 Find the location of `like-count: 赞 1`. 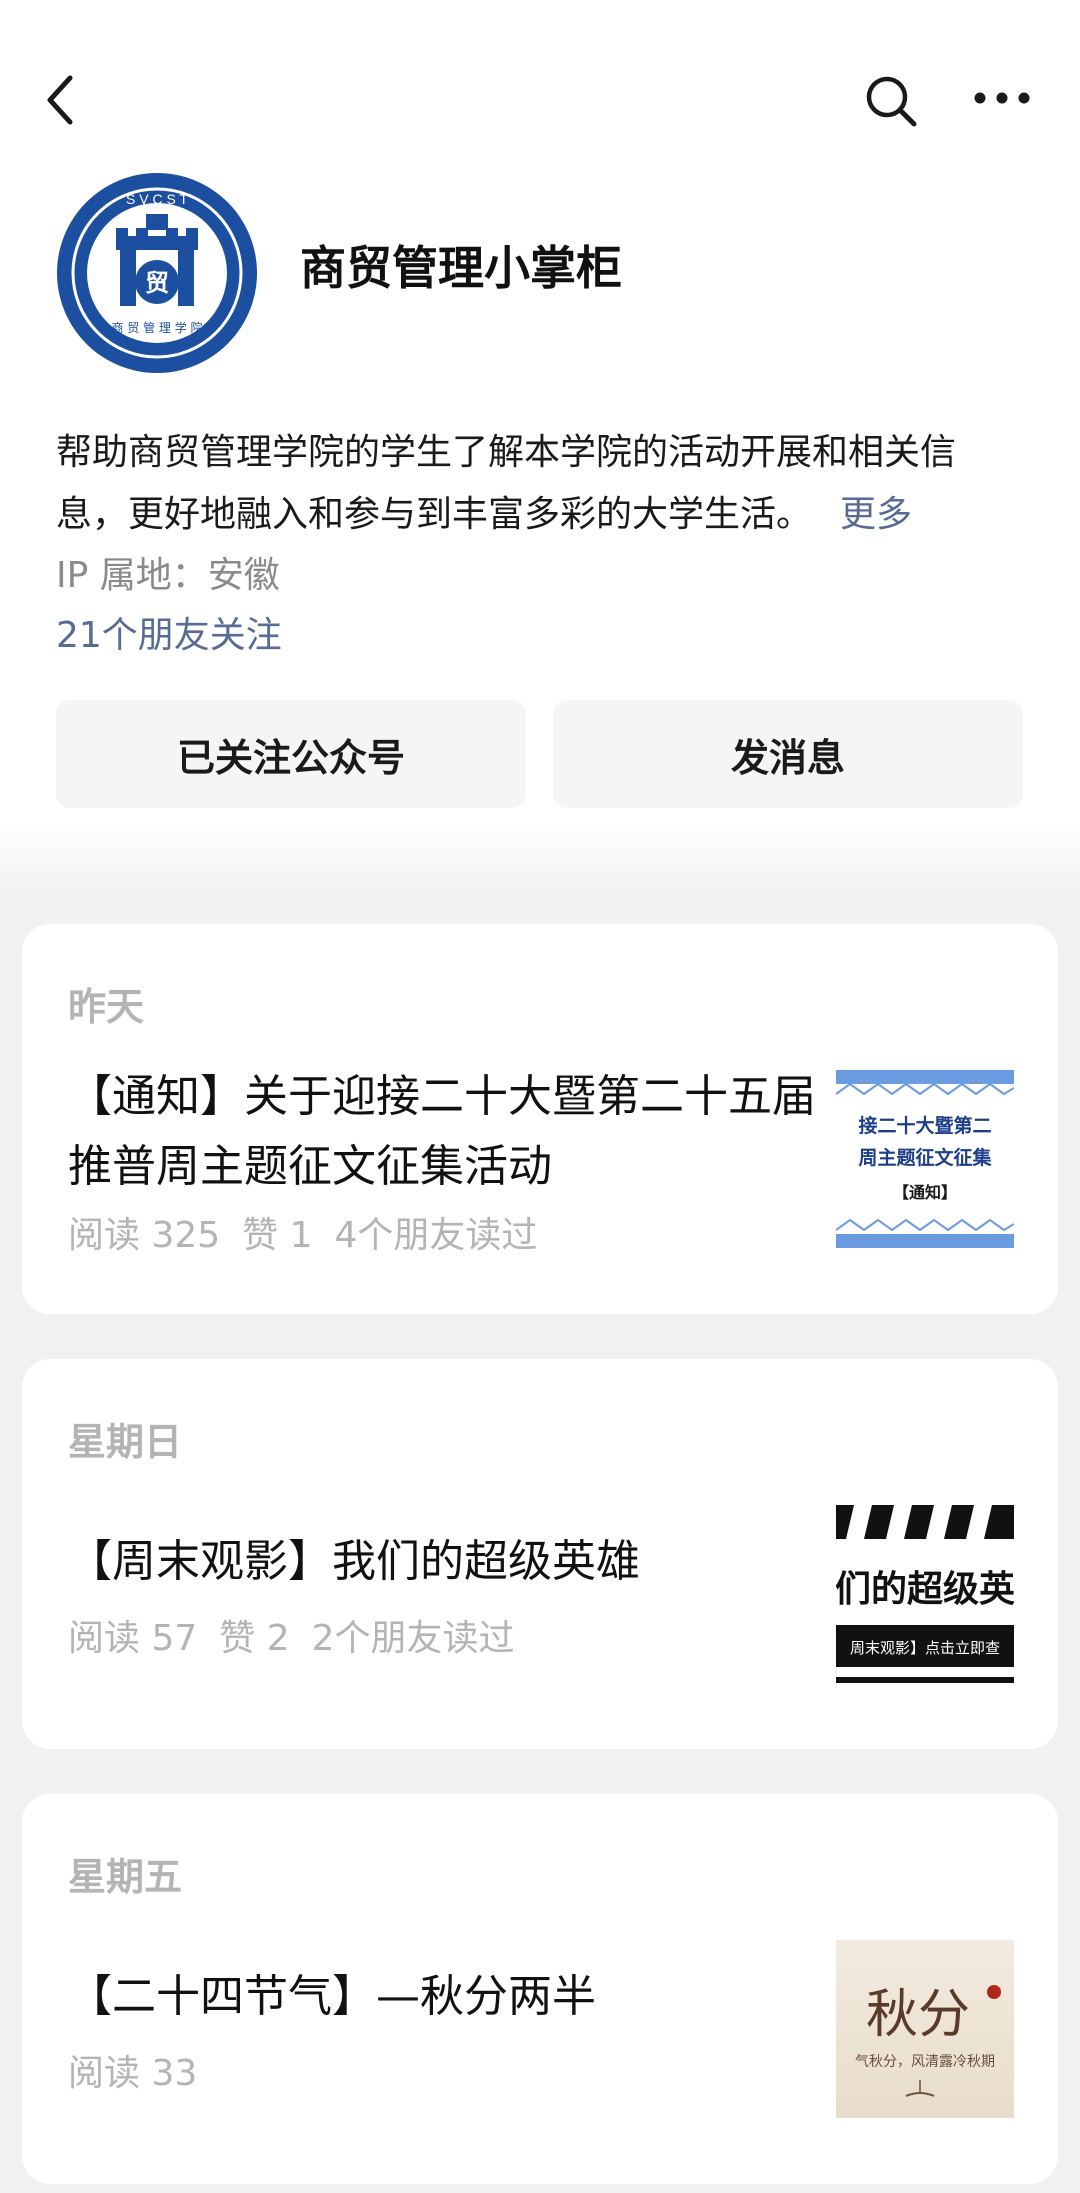

like-count: 赞 1 is located at coordinates (277, 1235).